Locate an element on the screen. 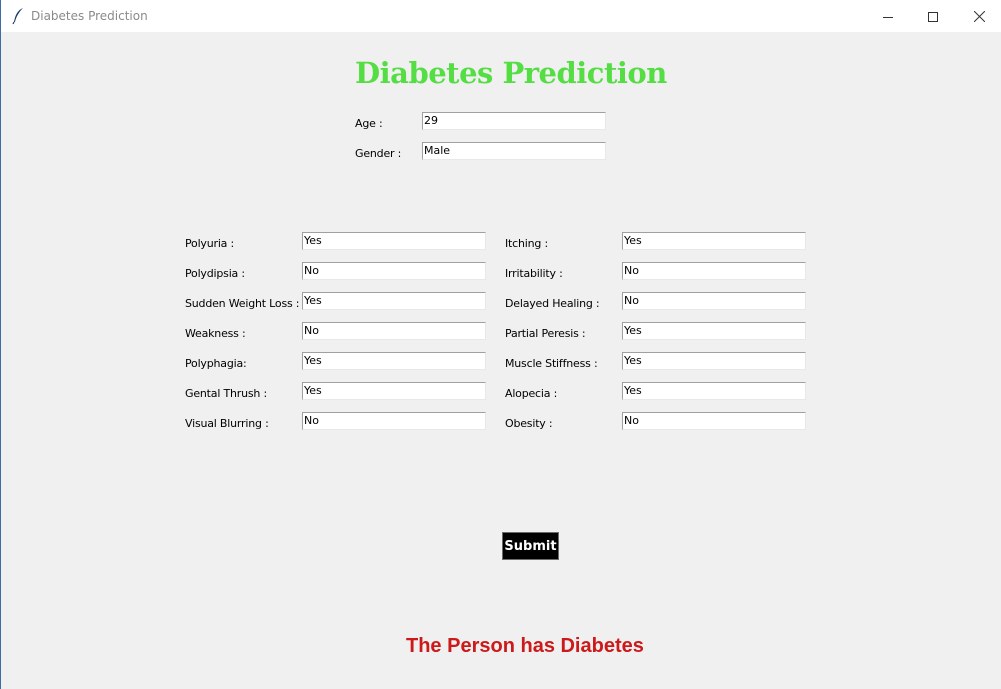  polyphagia-input: Yes is located at coordinates (394, 361).